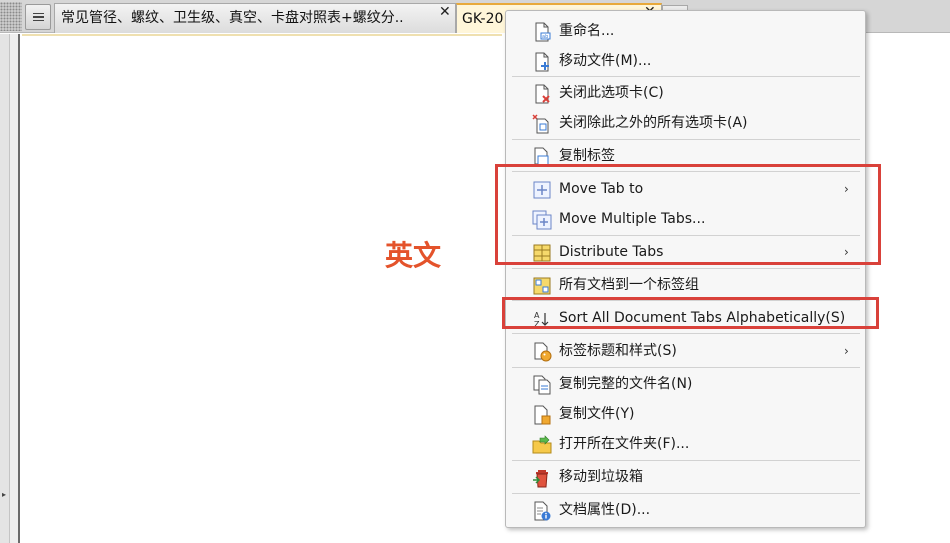 Image resolution: width=950 pixels, height=543 pixels. Describe the element at coordinates (15, 288) in the screenshot. I see `left-panel-splitter` at that location.